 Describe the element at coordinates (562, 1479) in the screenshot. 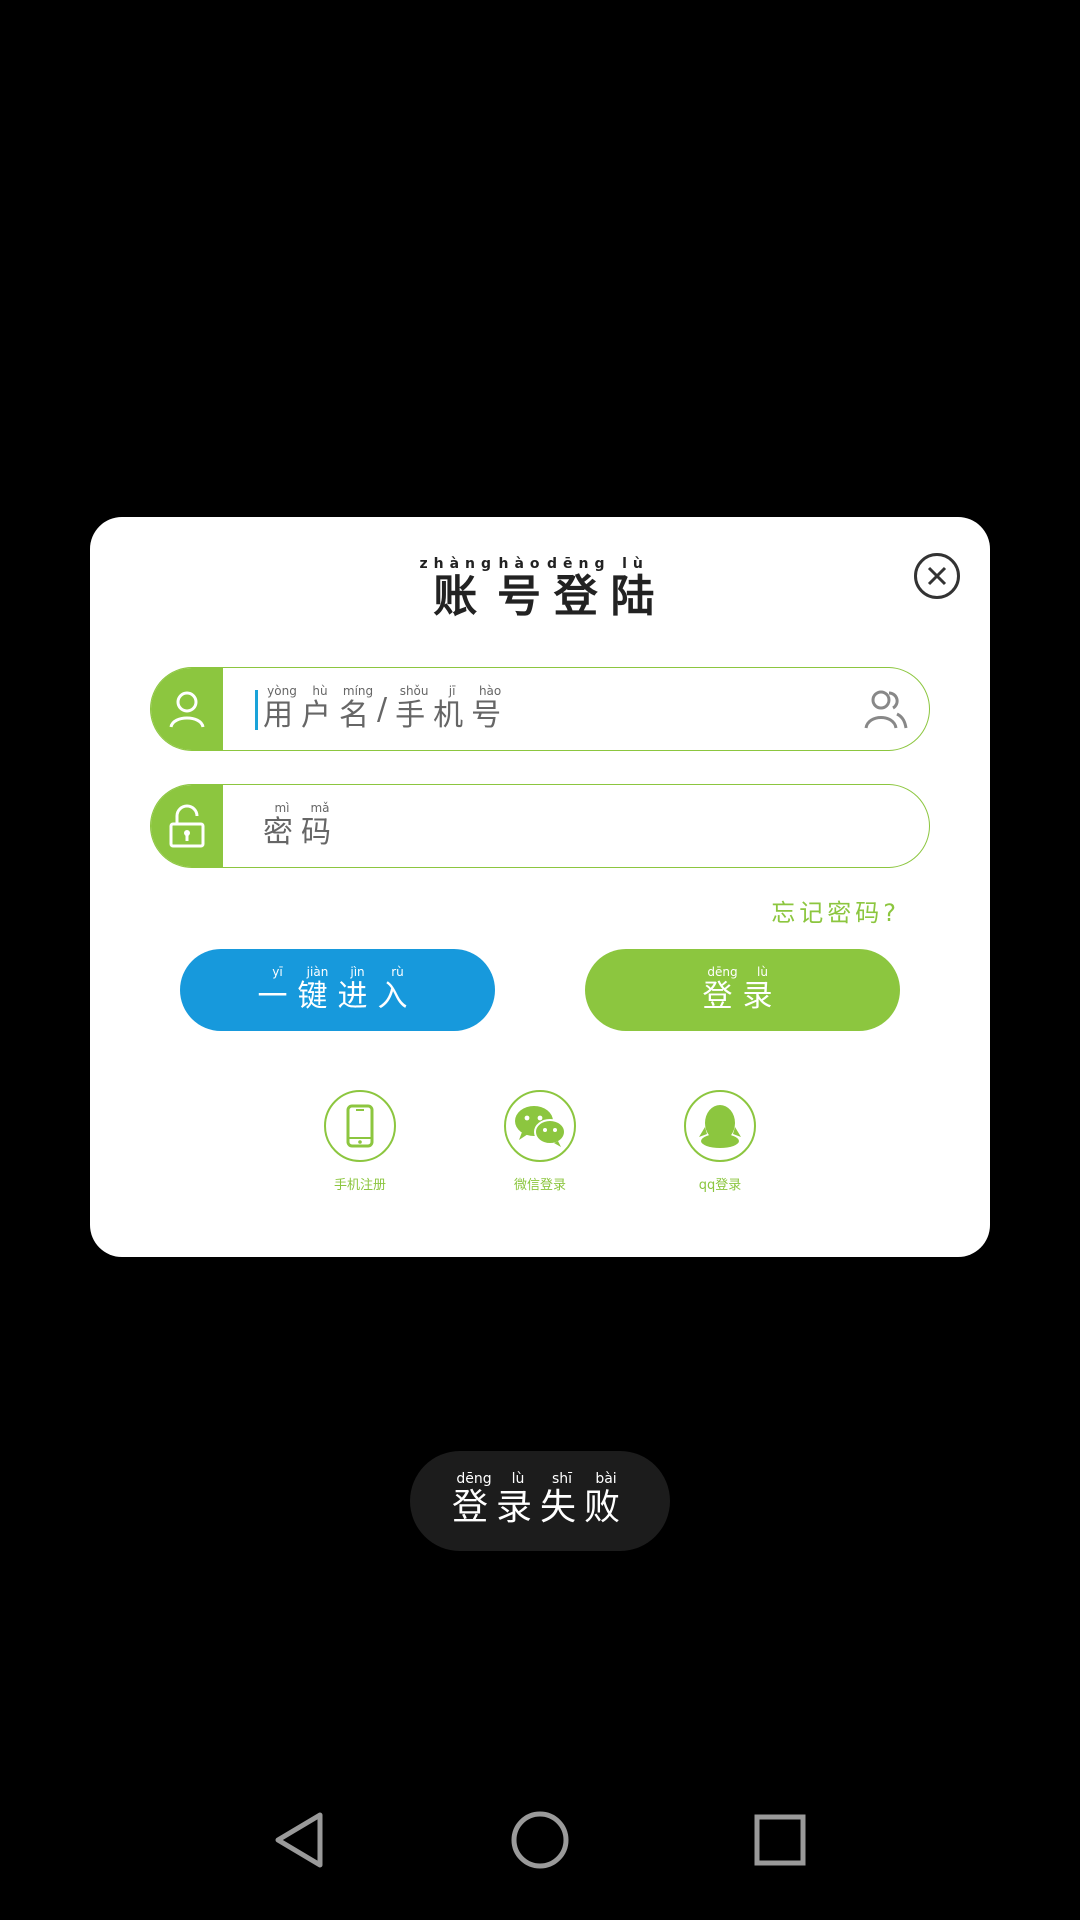

I see `pinyin: shī` at that location.